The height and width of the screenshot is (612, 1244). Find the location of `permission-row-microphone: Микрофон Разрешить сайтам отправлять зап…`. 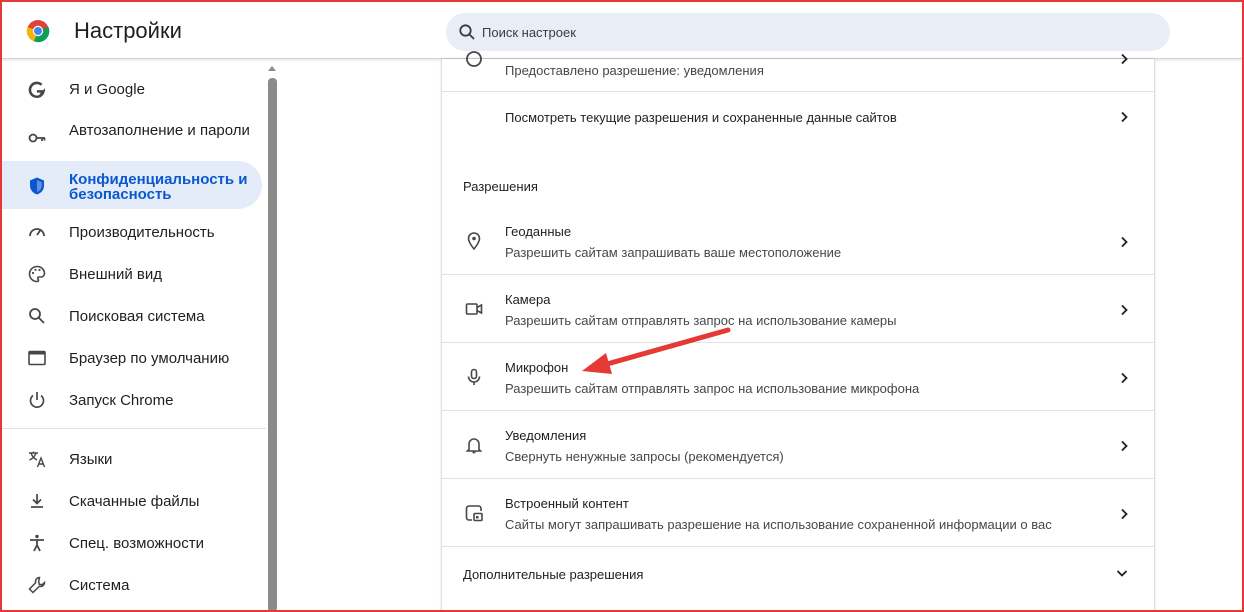

permission-row-microphone: Микрофон Разрешить сайтам отправлять зап… is located at coordinates (798, 376).